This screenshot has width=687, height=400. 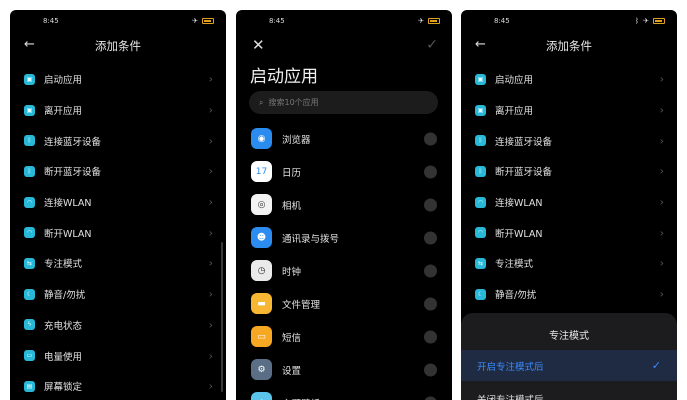 What do you see at coordinates (432, 45) in the screenshot?
I see `confirm-check-icon: ✓` at bounding box center [432, 45].